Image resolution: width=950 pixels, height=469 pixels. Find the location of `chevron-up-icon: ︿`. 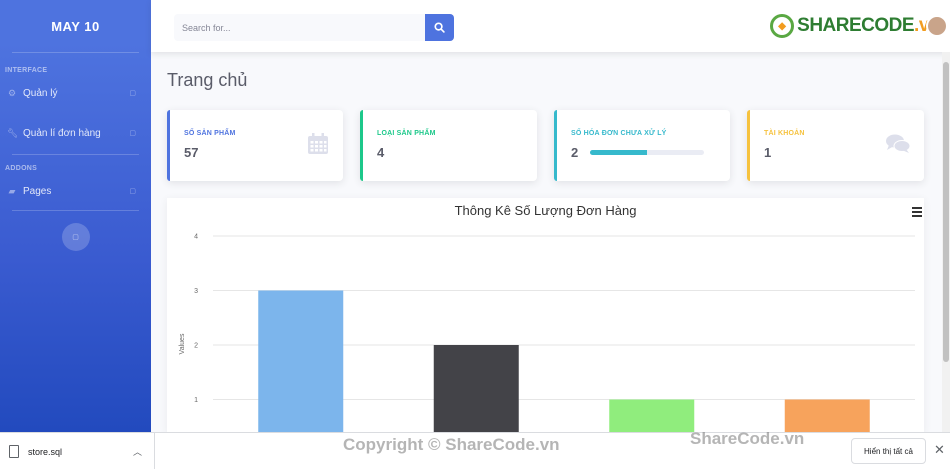

chevron-up-icon: ︿ is located at coordinates (137, 451).